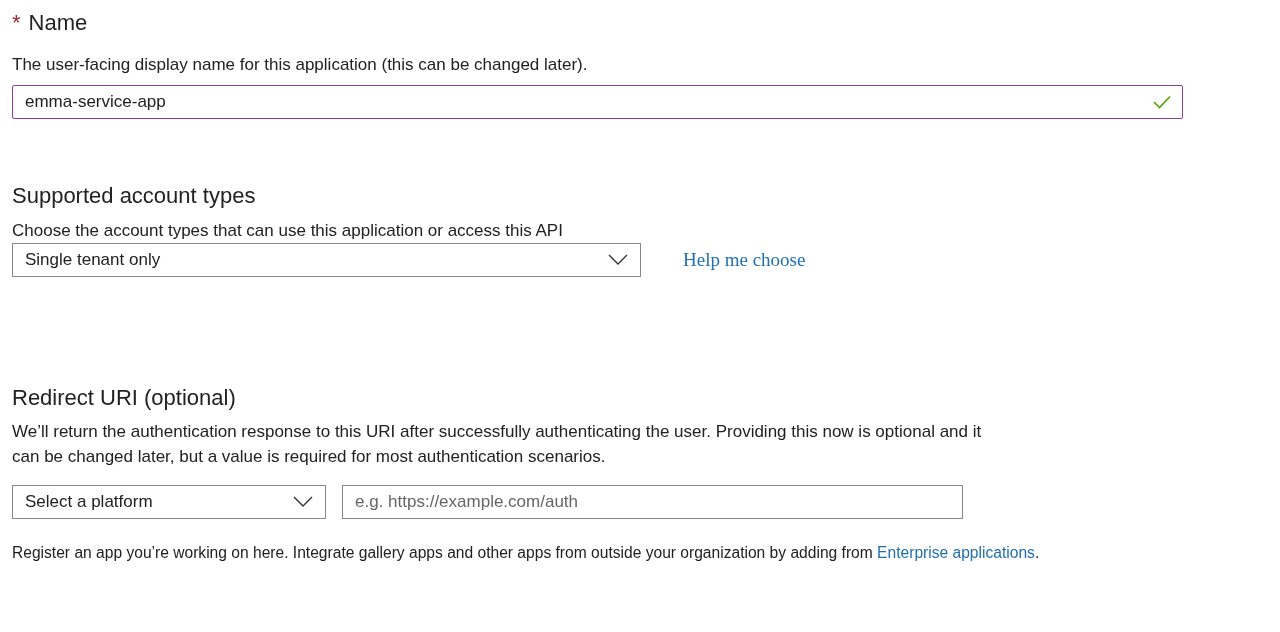 The image size is (1280, 632). I want to click on help-link: Help me choose, so click(744, 260).